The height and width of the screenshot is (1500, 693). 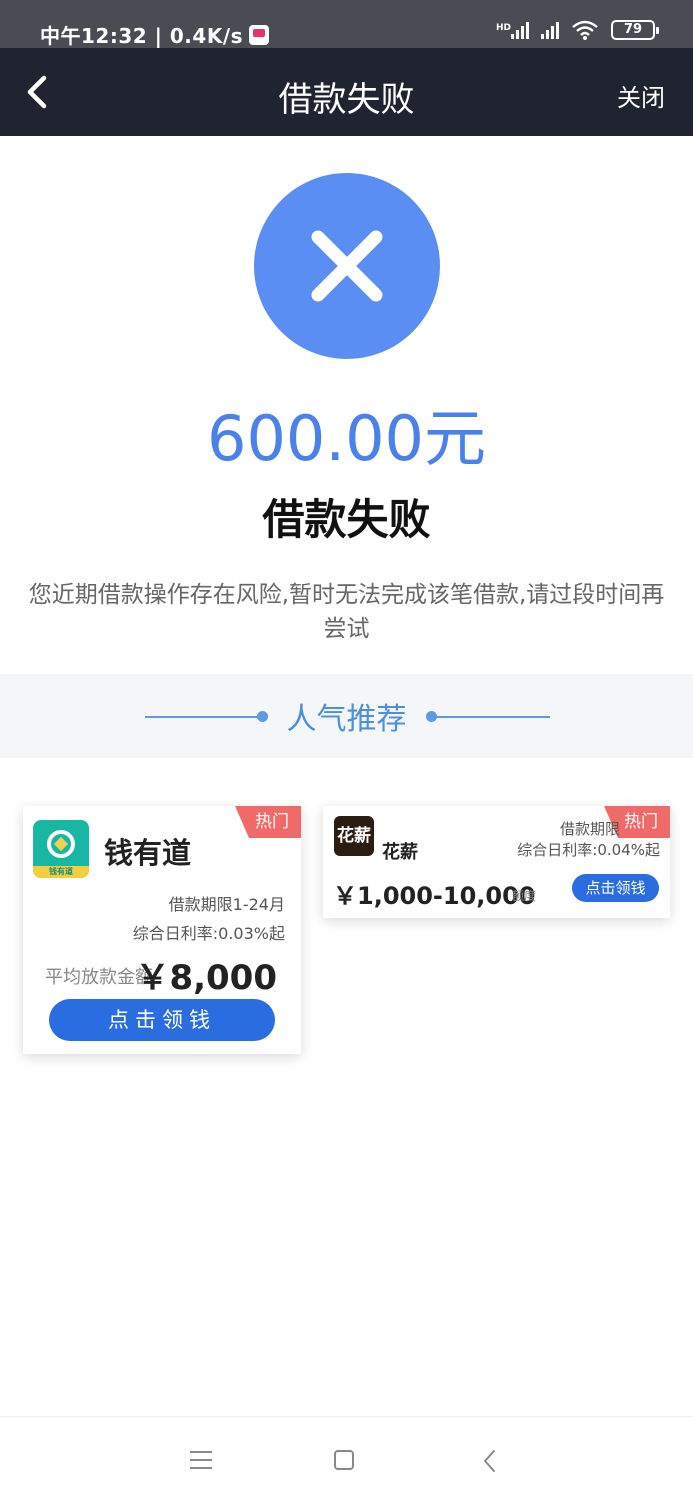 I want to click on daily-rate: 综合日利率:0.03%起, so click(x=208, y=933).